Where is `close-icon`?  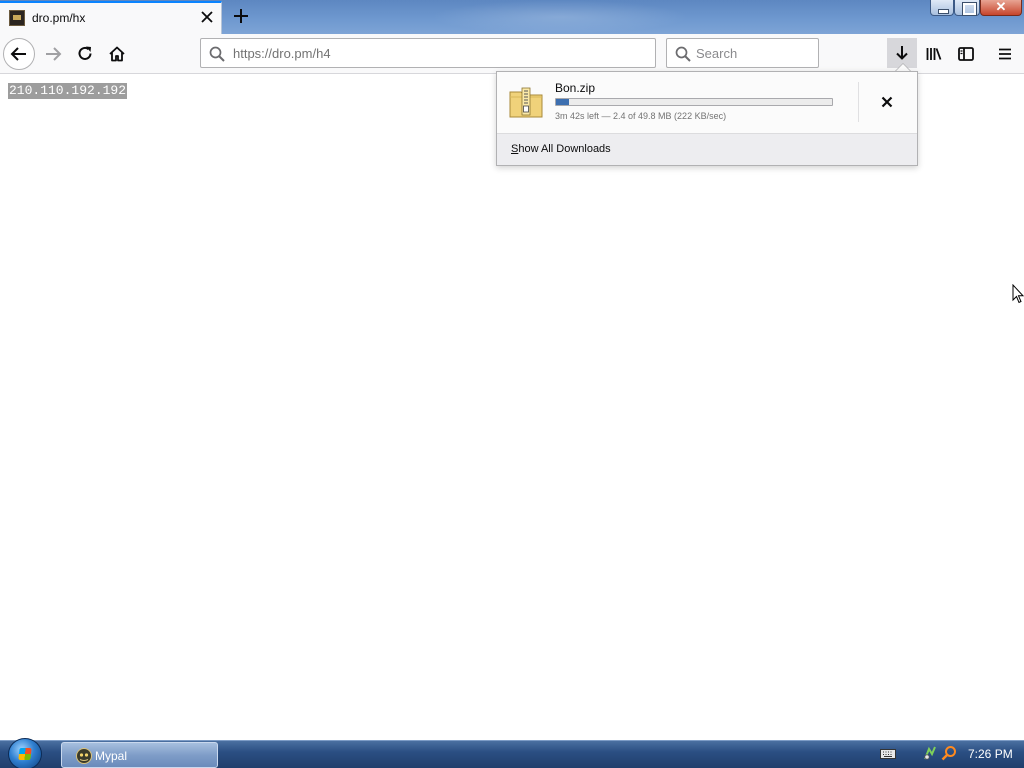 close-icon is located at coordinates (207, 17).